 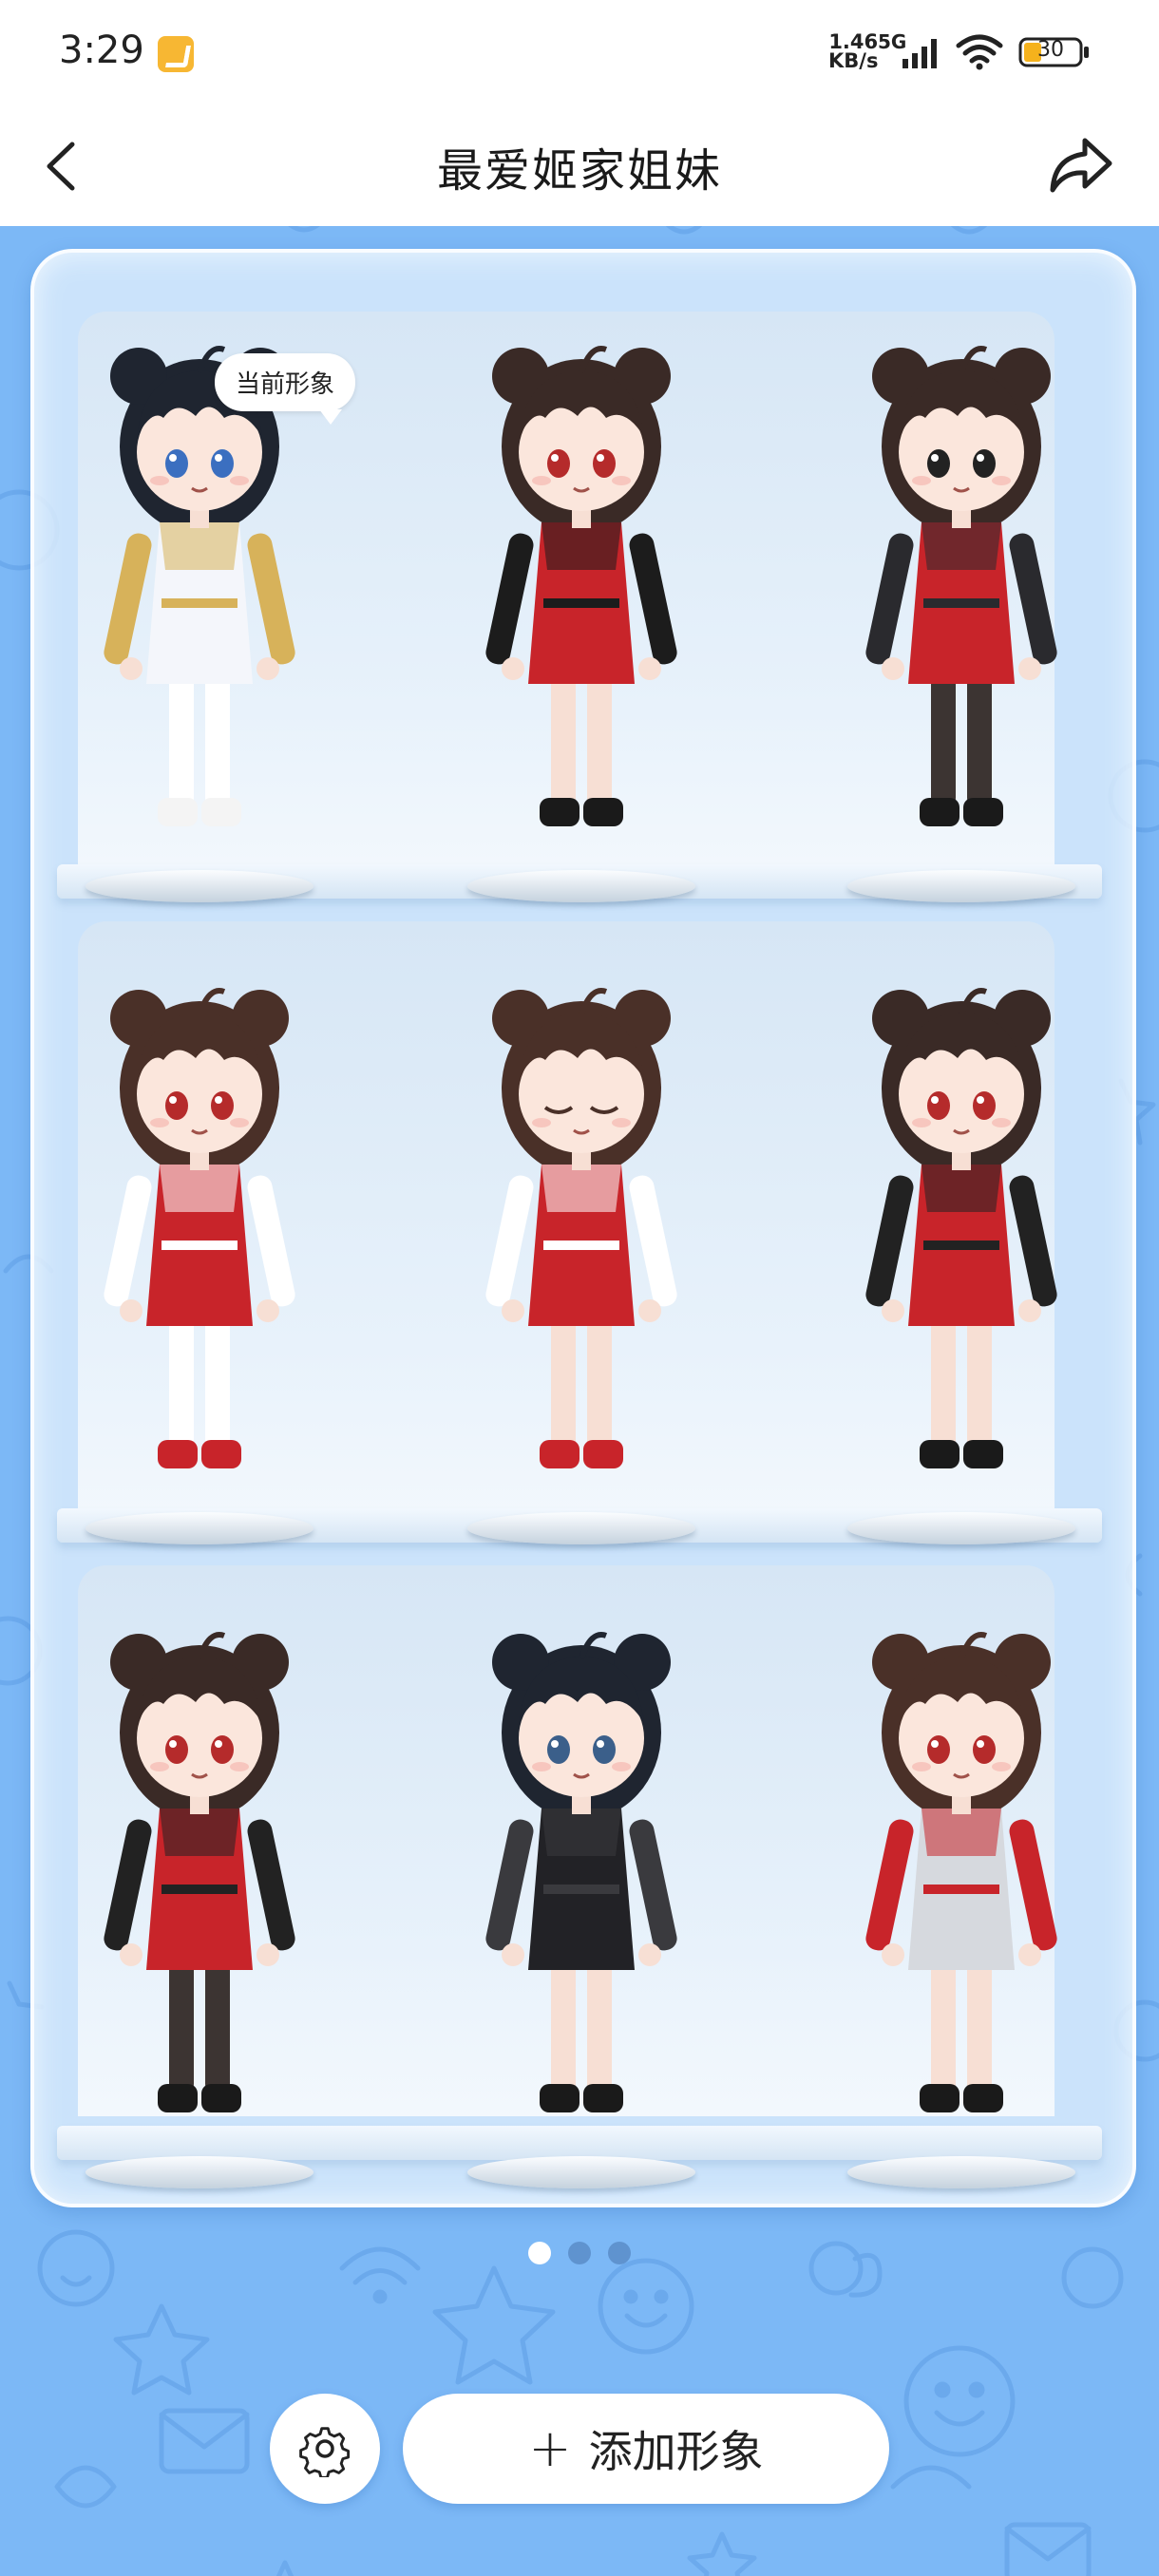 What do you see at coordinates (676, 2451) in the screenshot?
I see `add-avatar-label: 添加形象` at bounding box center [676, 2451].